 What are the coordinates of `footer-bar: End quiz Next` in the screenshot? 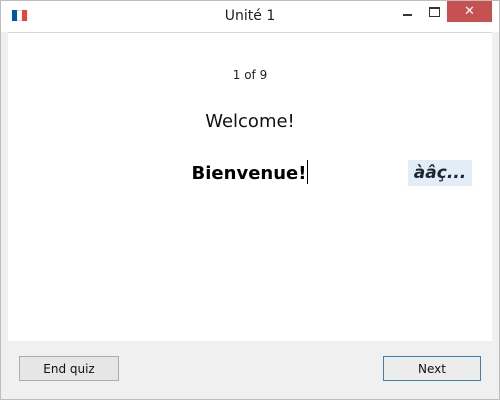 It's located at (250, 370).